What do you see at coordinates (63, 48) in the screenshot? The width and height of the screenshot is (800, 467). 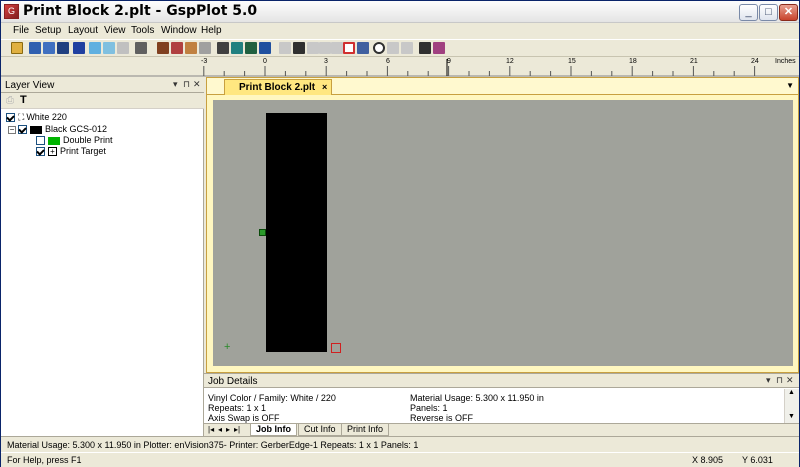 I see `export-icon` at bounding box center [63, 48].